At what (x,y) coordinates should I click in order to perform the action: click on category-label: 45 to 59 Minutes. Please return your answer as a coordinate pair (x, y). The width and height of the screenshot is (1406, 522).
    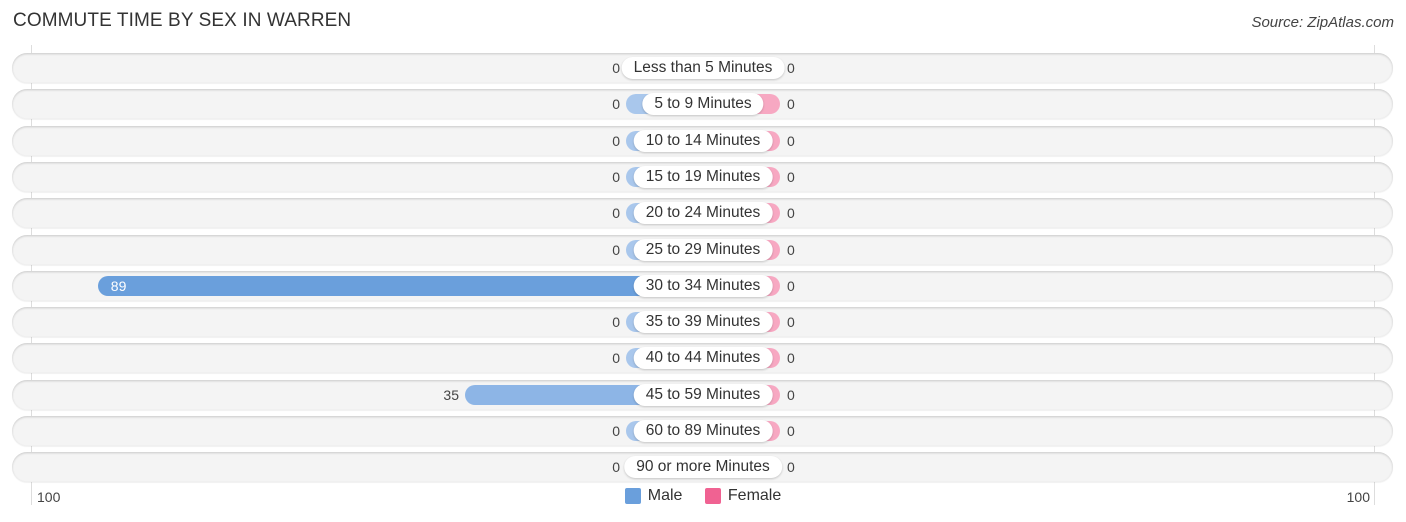
    Looking at the image, I should click on (703, 394).